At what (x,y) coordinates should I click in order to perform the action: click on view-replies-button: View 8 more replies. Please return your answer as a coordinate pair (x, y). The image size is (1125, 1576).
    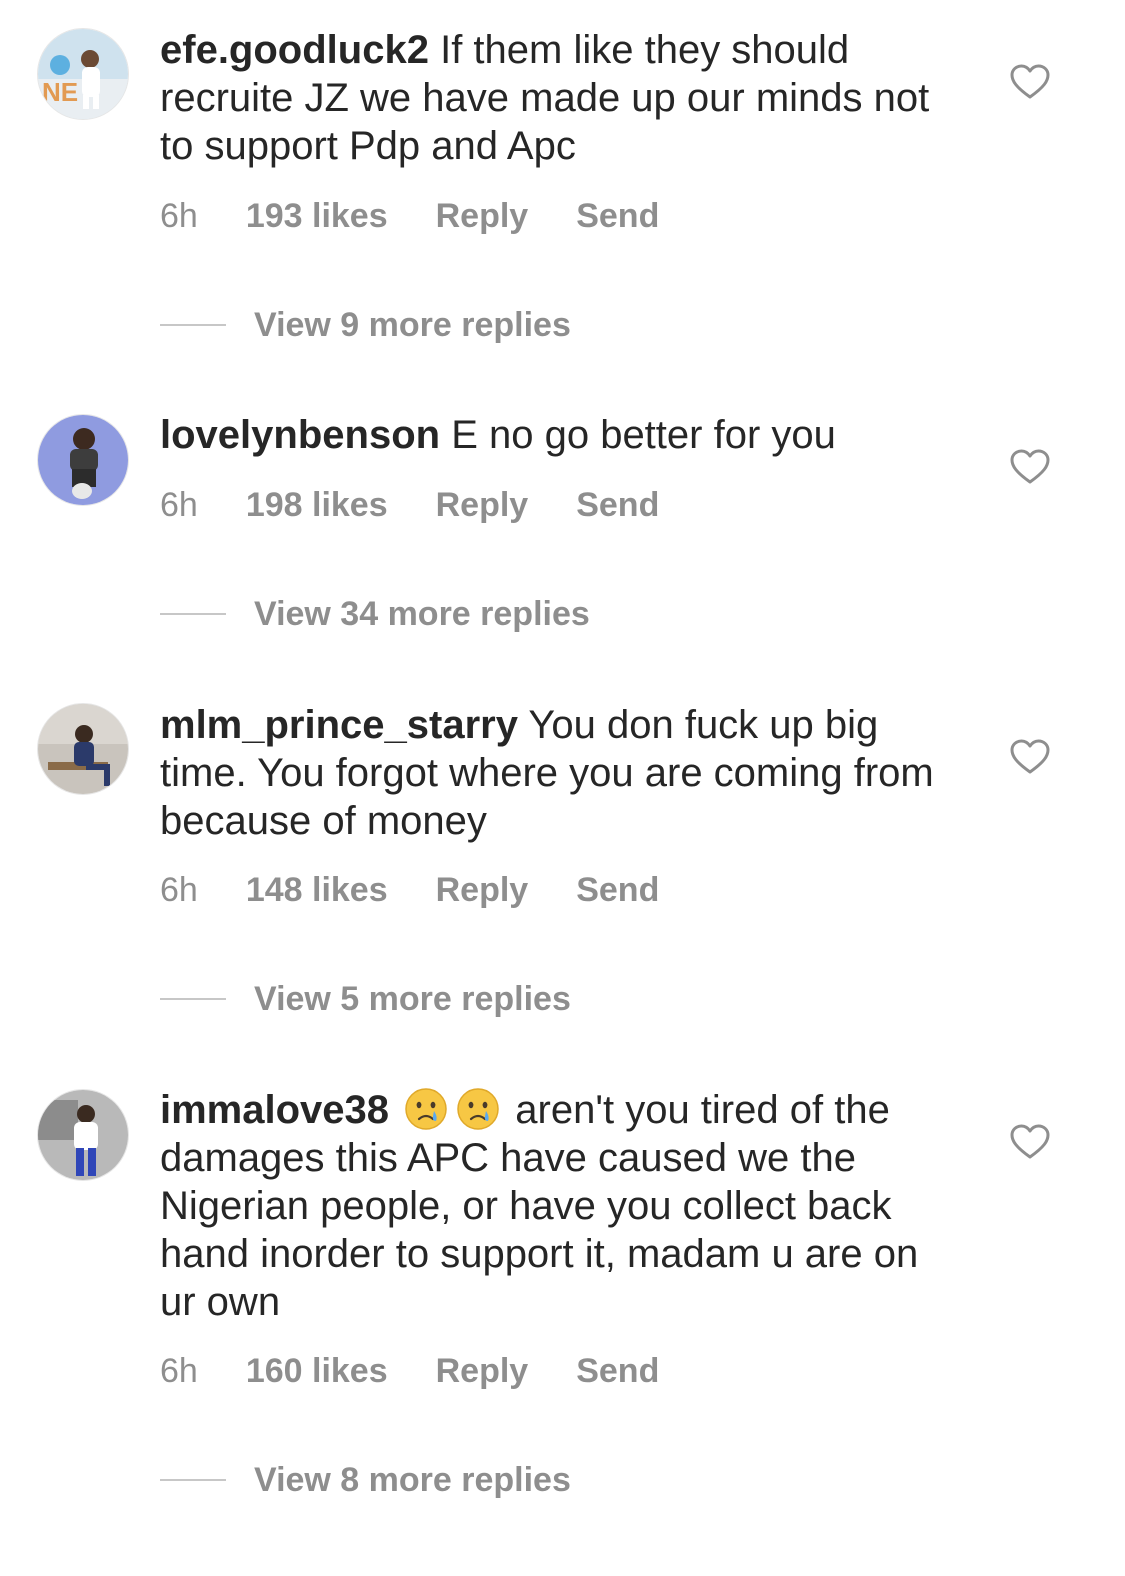
    Looking at the image, I should click on (365, 1480).